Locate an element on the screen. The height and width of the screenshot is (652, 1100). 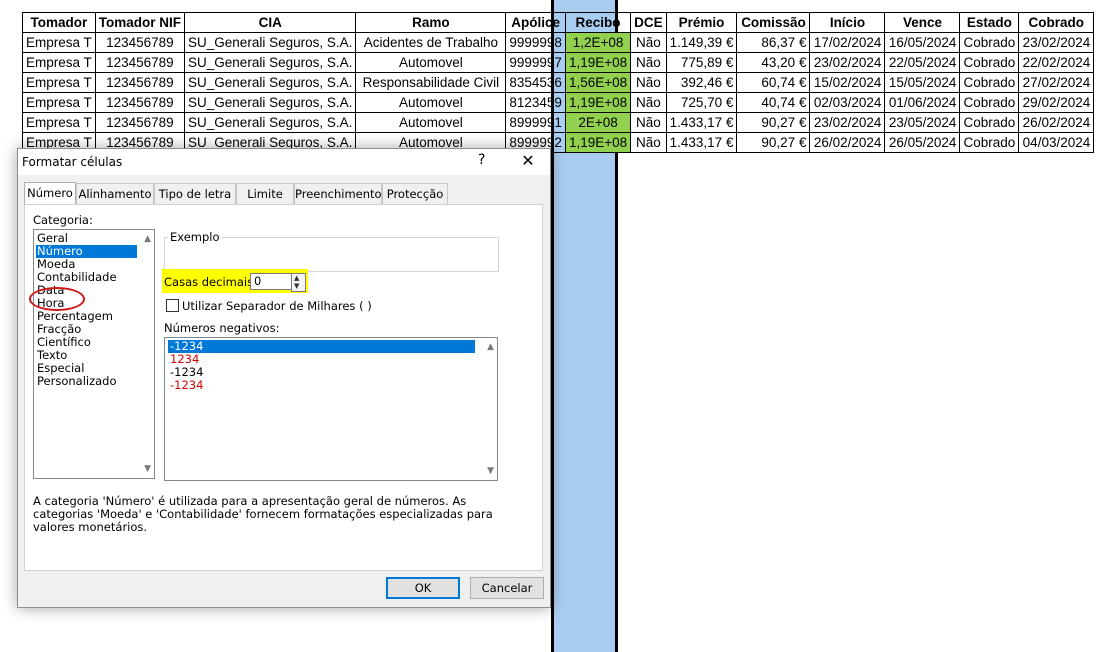
thousands-separator-label: Utilizar Separador de Milhares ( ) is located at coordinates (277, 306).